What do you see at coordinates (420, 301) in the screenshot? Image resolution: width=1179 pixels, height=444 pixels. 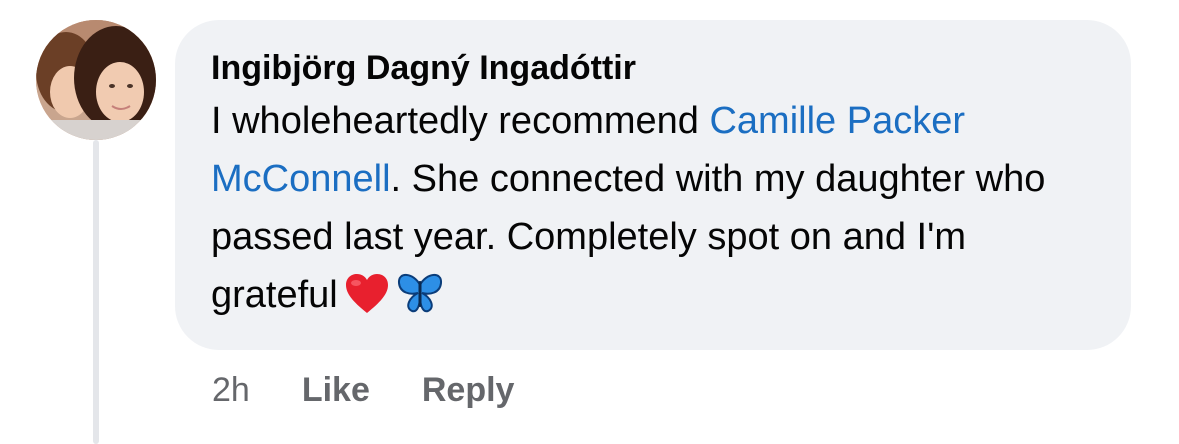 I see `butterfly-emoji-icon` at bounding box center [420, 301].